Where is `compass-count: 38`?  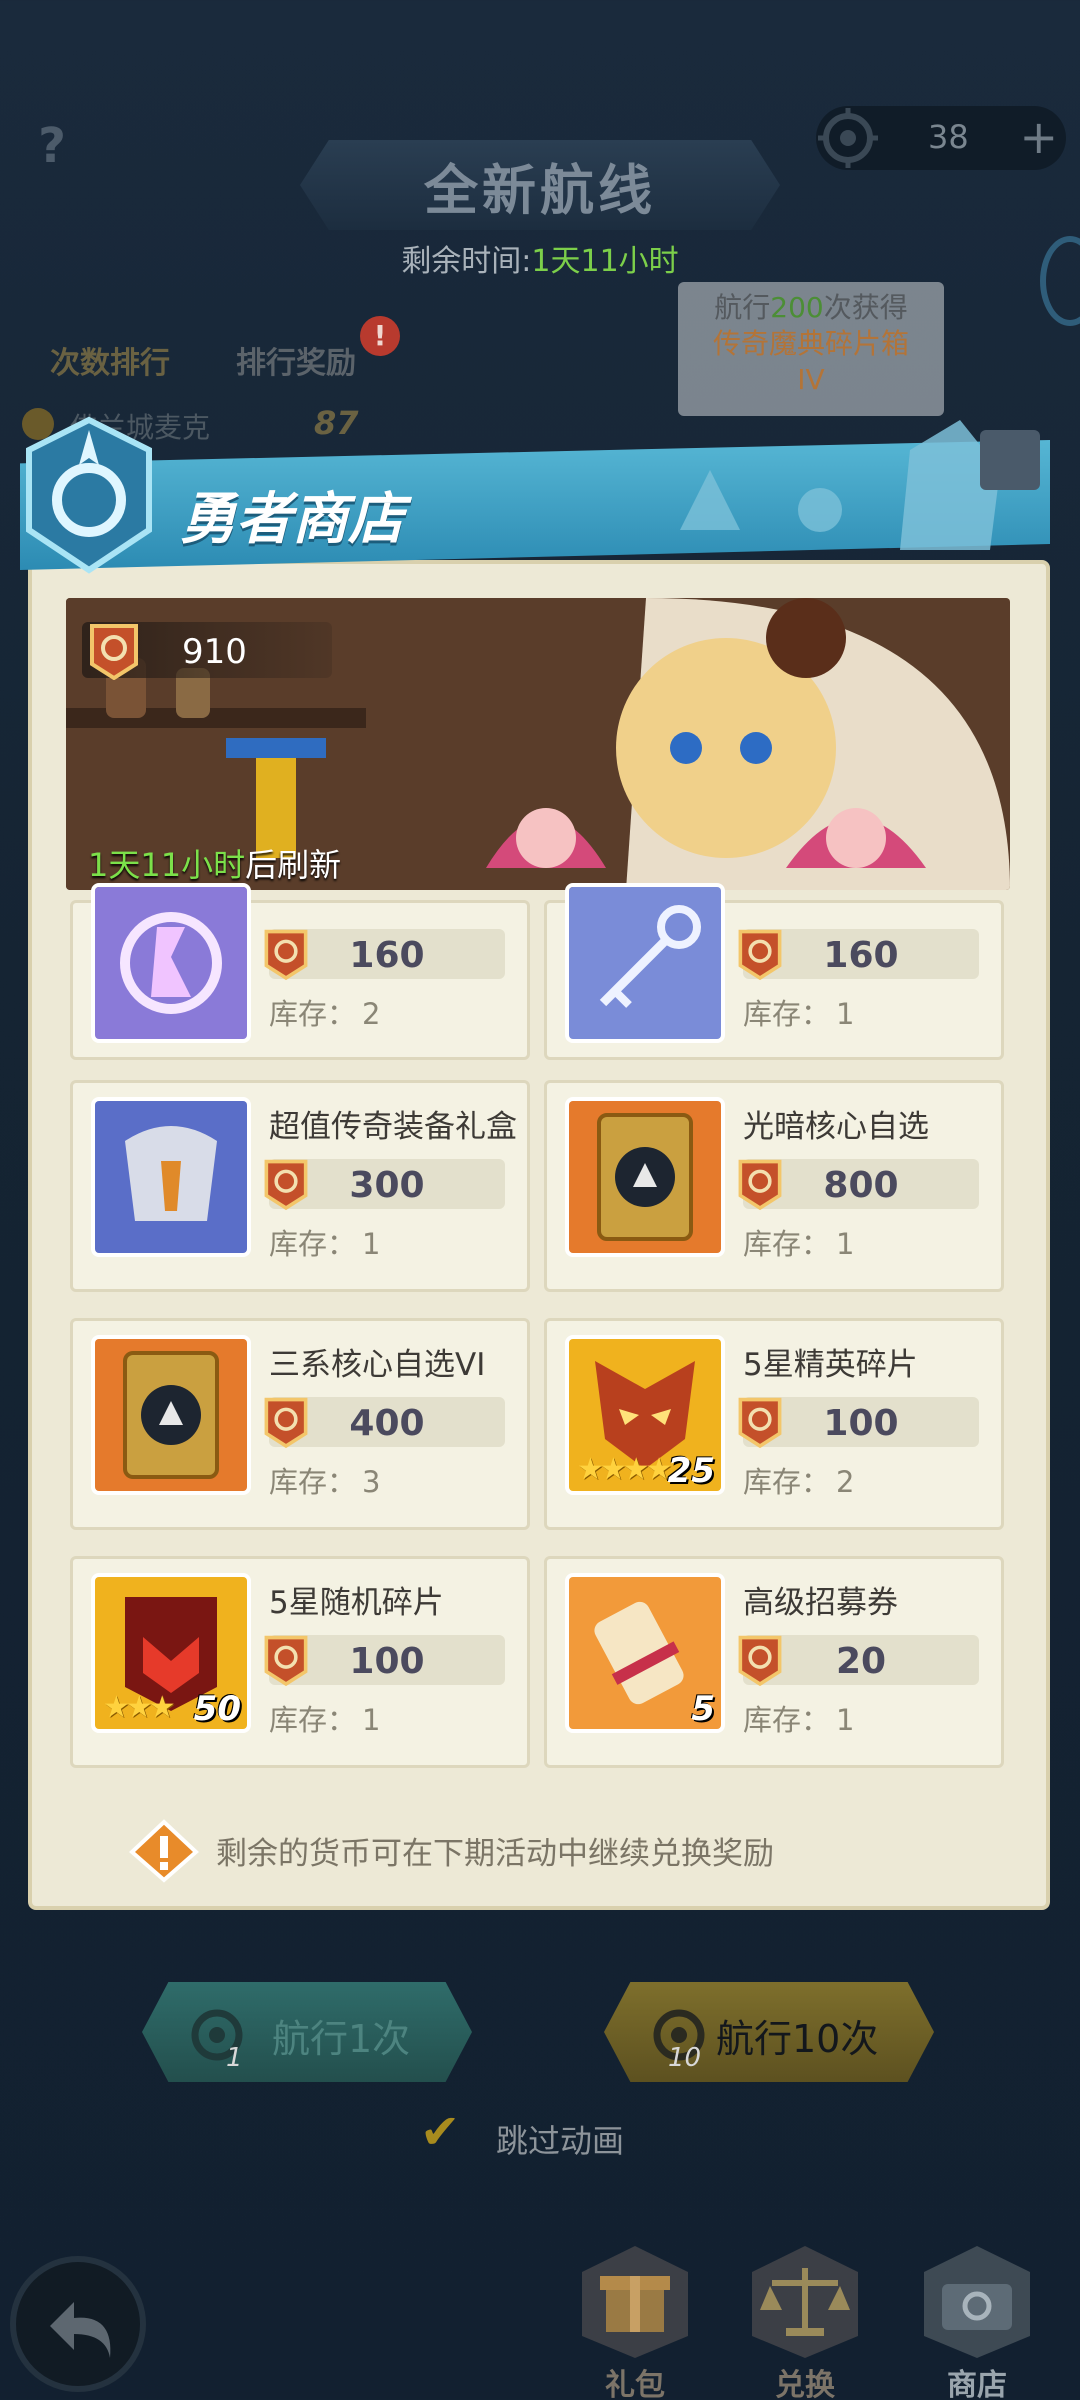 compass-count: 38 is located at coordinates (948, 137).